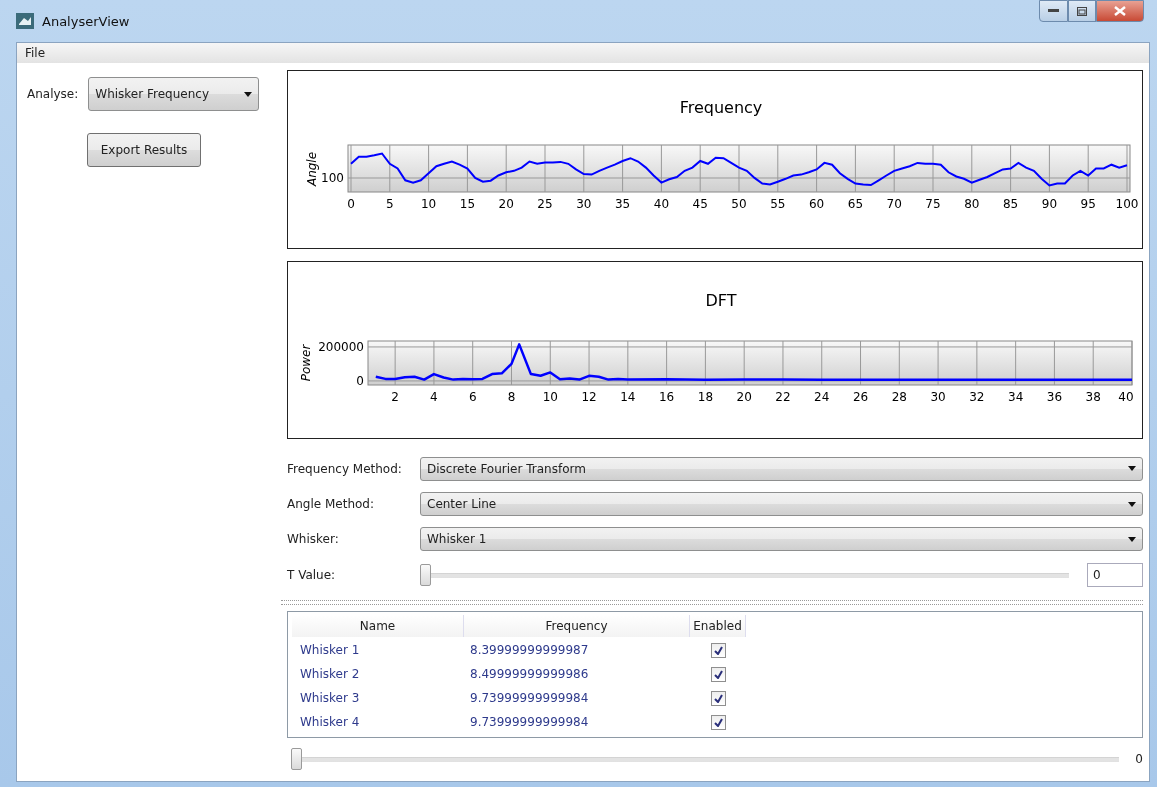 The image size is (1157, 787). I want to click on table-cell-text: Whisker 2, so click(330, 674).